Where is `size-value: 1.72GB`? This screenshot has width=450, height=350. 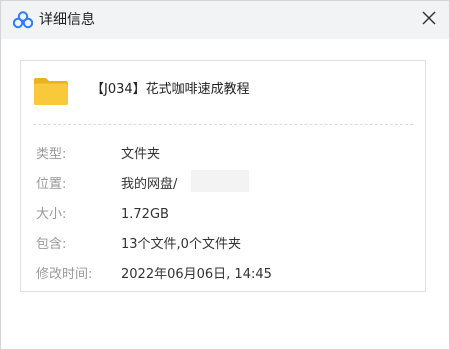
size-value: 1.72GB is located at coordinates (145, 214).